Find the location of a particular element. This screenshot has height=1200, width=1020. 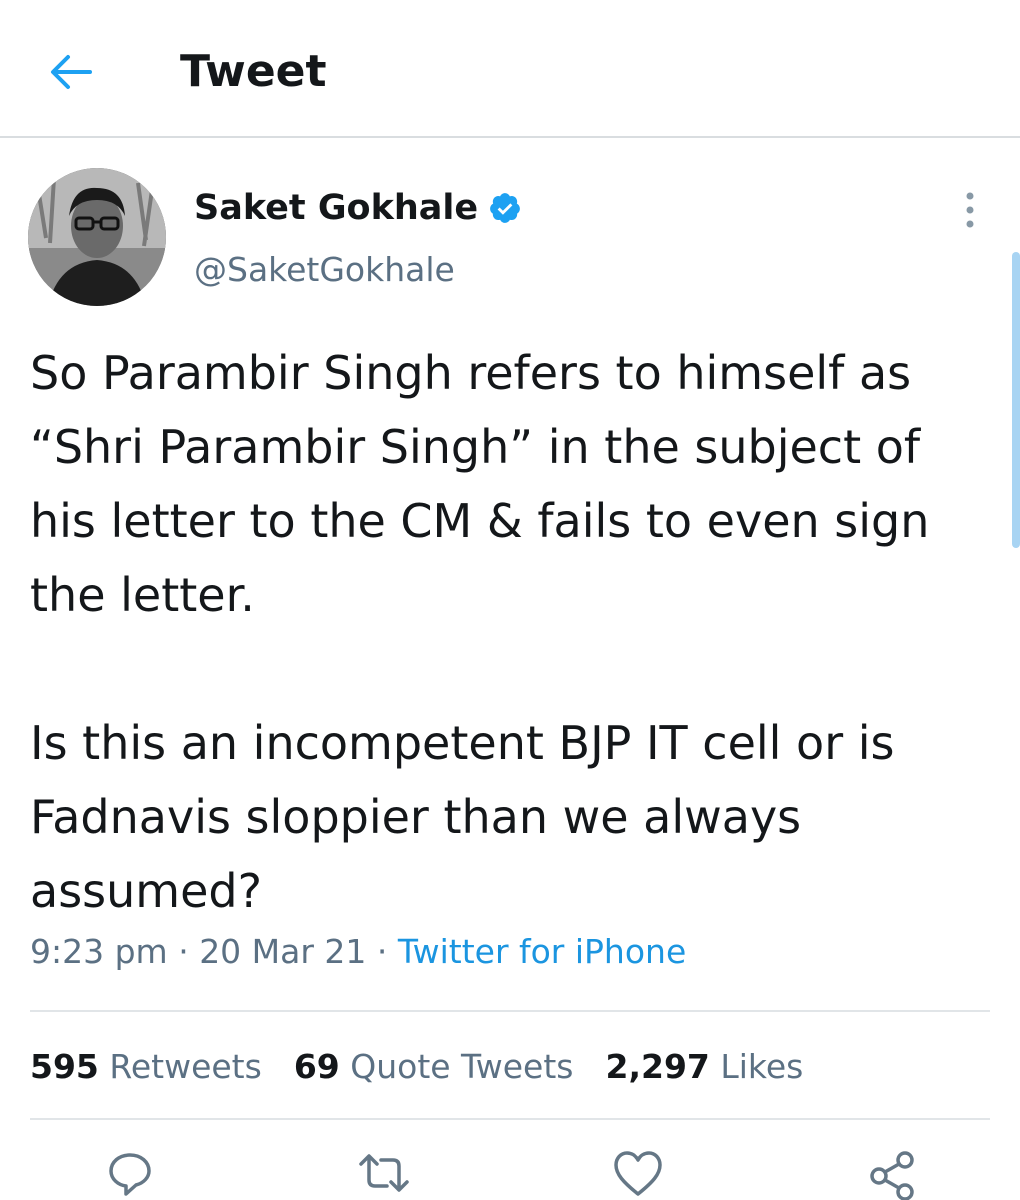

reply-icon is located at coordinates (130, 1174).